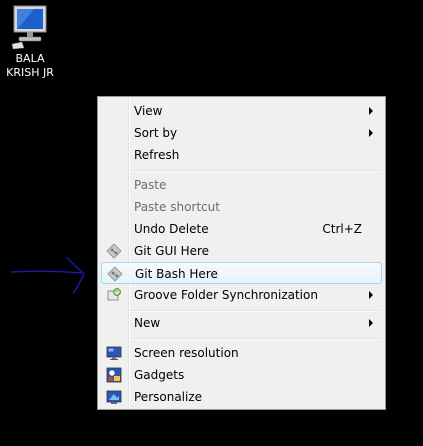 This screenshot has width=423, height=446. What do you see at coordinates (114, 375) in the screenshot?
I see `gadgets-icon` at bounding box center [114, 375].